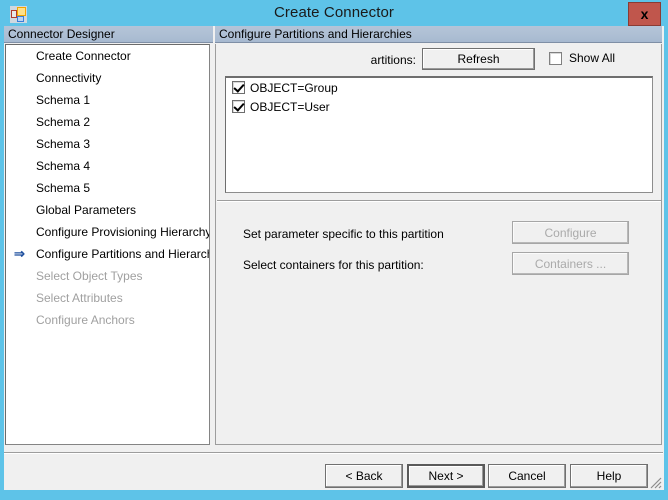  Describe the element at coordinates (63, 188) in the screenshot. I see `sidebar-item-label: Schema 5` at that location.